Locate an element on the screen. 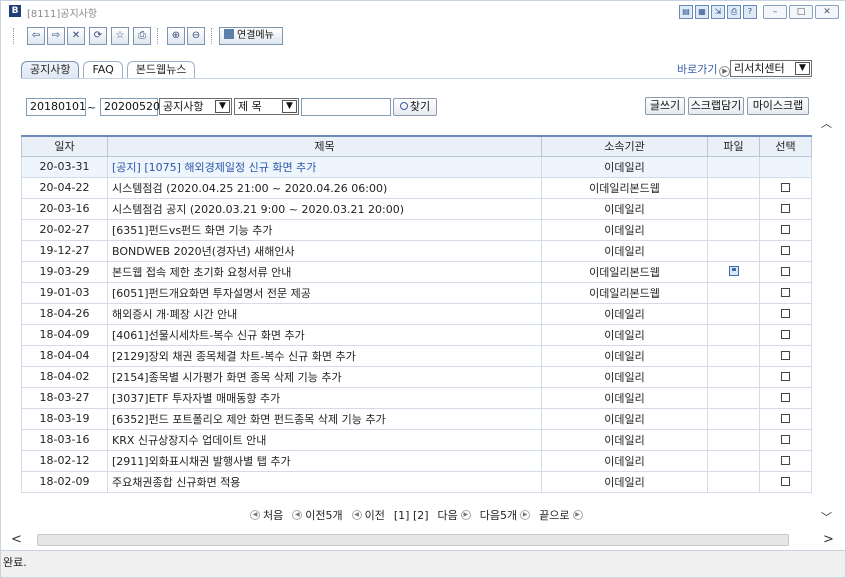 The height and width of the screenshot is (578, 846). table-row: 18-03-27 [3037]ETF 투자자별 매매동향 추가 이데일리 is located at coordinates (416, 397).